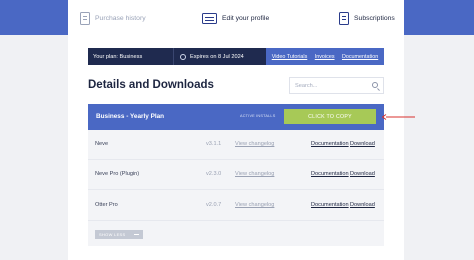  What do you see at coordinates (136, 234) in the screenshot?
I see `minus-icon` at bounding box center [136, 234].